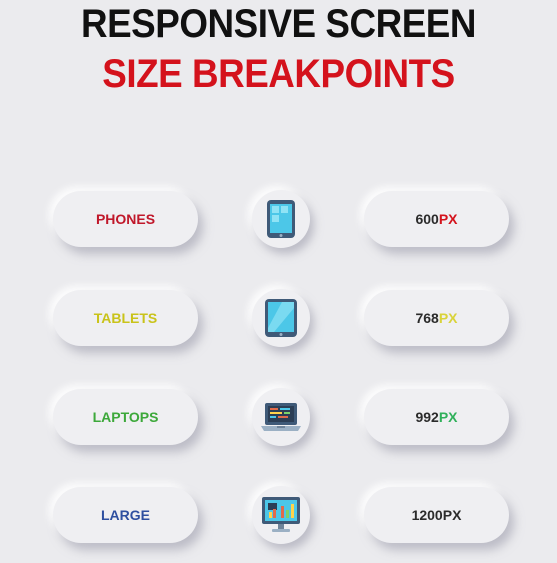 This screenshot has width=557, height=563. What do you see at coordinates (278, 74) in the screenshot?
I see `title-line-2: SIZE BREAKPOINTS` at bounding box center [278, 74].